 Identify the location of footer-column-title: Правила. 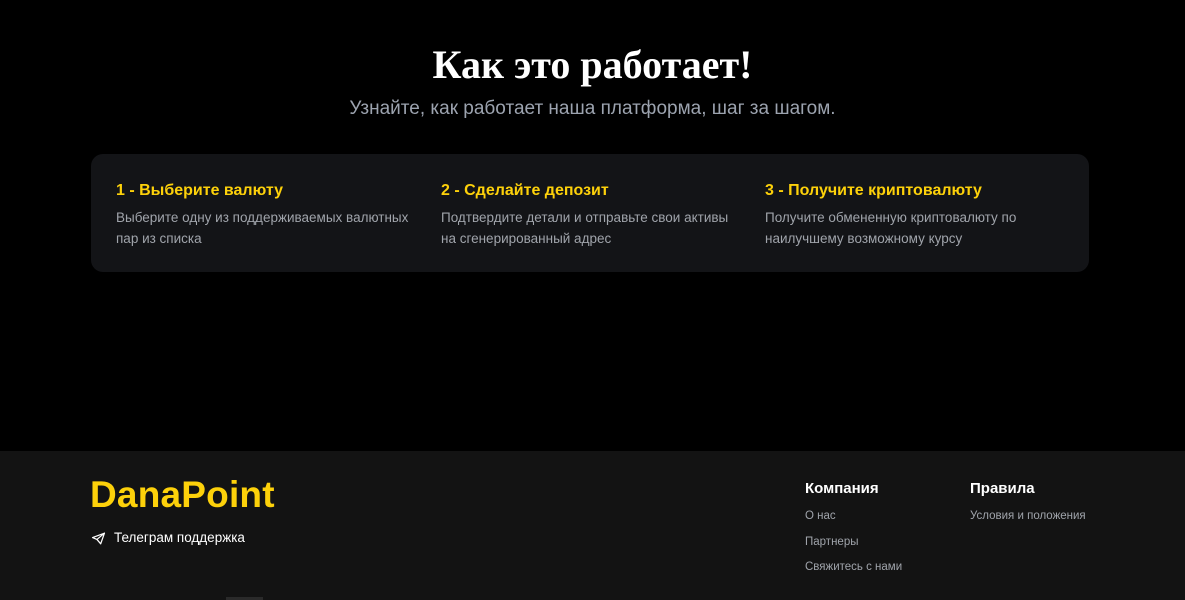
(1002, 488).